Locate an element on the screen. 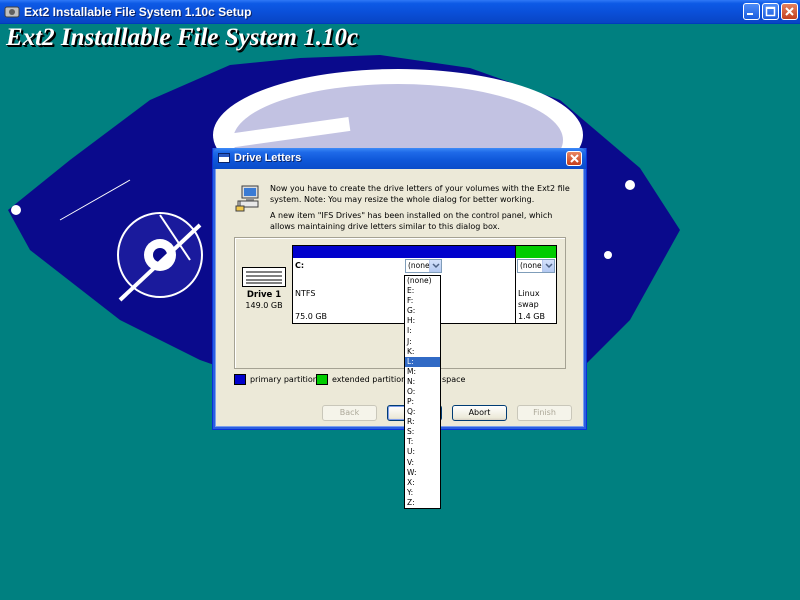 The image size is (800, 600). window-title: Ext2 Installable File System 1.10c Setup is located at coordinates (138, 12).